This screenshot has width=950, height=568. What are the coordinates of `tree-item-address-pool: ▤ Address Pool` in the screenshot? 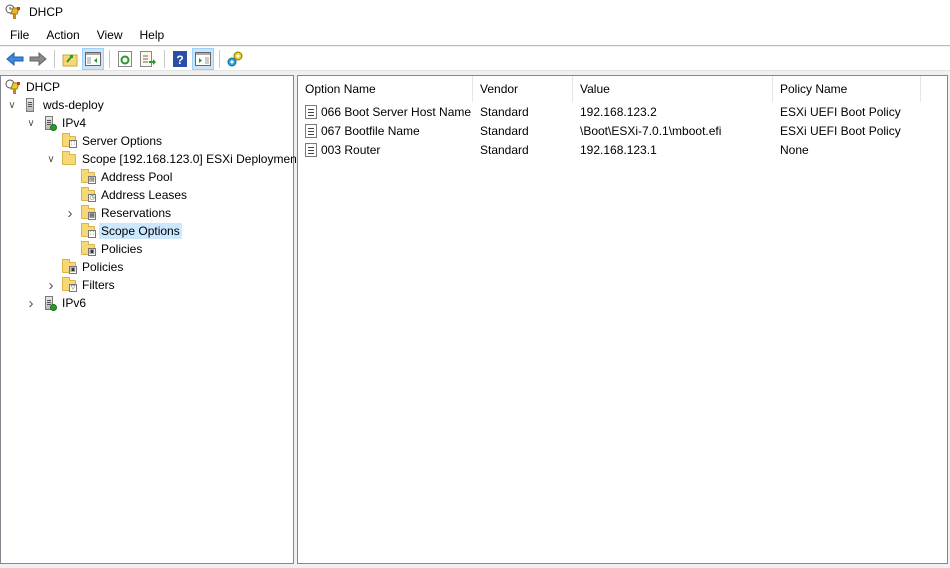 It's located at (119, 177).